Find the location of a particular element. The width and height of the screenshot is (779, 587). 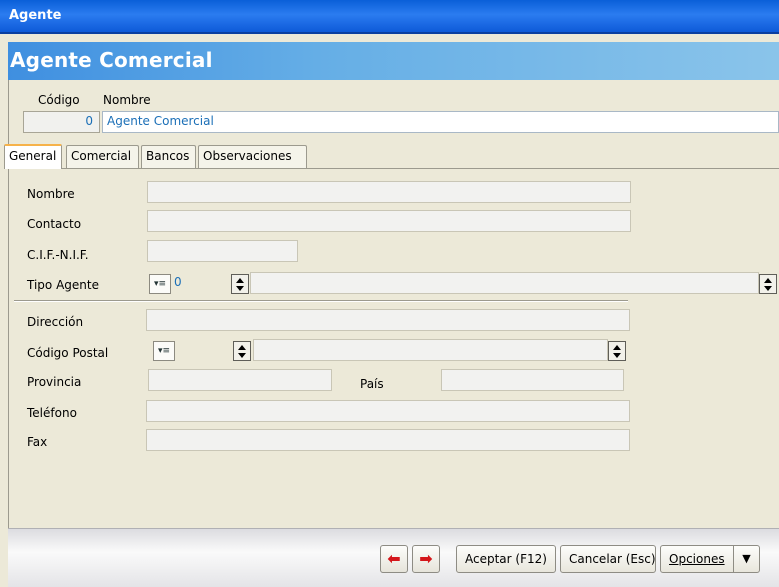

form-title: Agente Comercial is located at coordinates (111, 60).